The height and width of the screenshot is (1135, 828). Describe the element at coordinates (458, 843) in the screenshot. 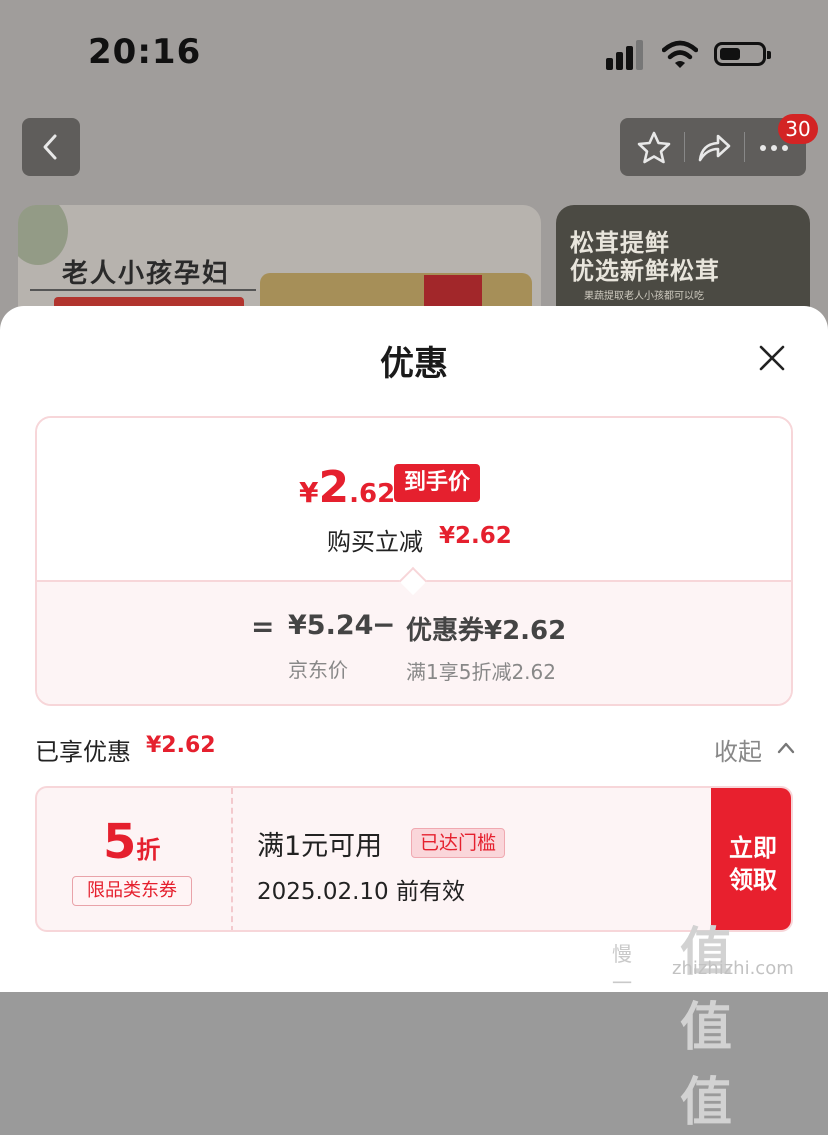

I see `threshold-reached-tag: 已达门槛` at that location.